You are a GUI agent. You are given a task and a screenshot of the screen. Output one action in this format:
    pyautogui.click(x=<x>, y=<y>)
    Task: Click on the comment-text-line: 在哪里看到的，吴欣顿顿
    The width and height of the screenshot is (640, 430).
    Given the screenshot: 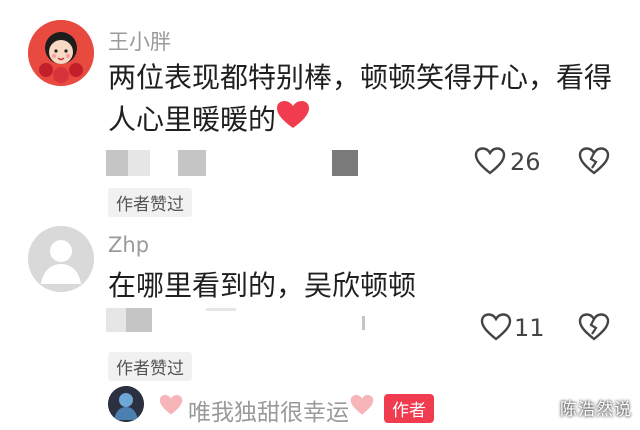 What is the action you would take?
    pyautogui.click(x=262, y=285)
    